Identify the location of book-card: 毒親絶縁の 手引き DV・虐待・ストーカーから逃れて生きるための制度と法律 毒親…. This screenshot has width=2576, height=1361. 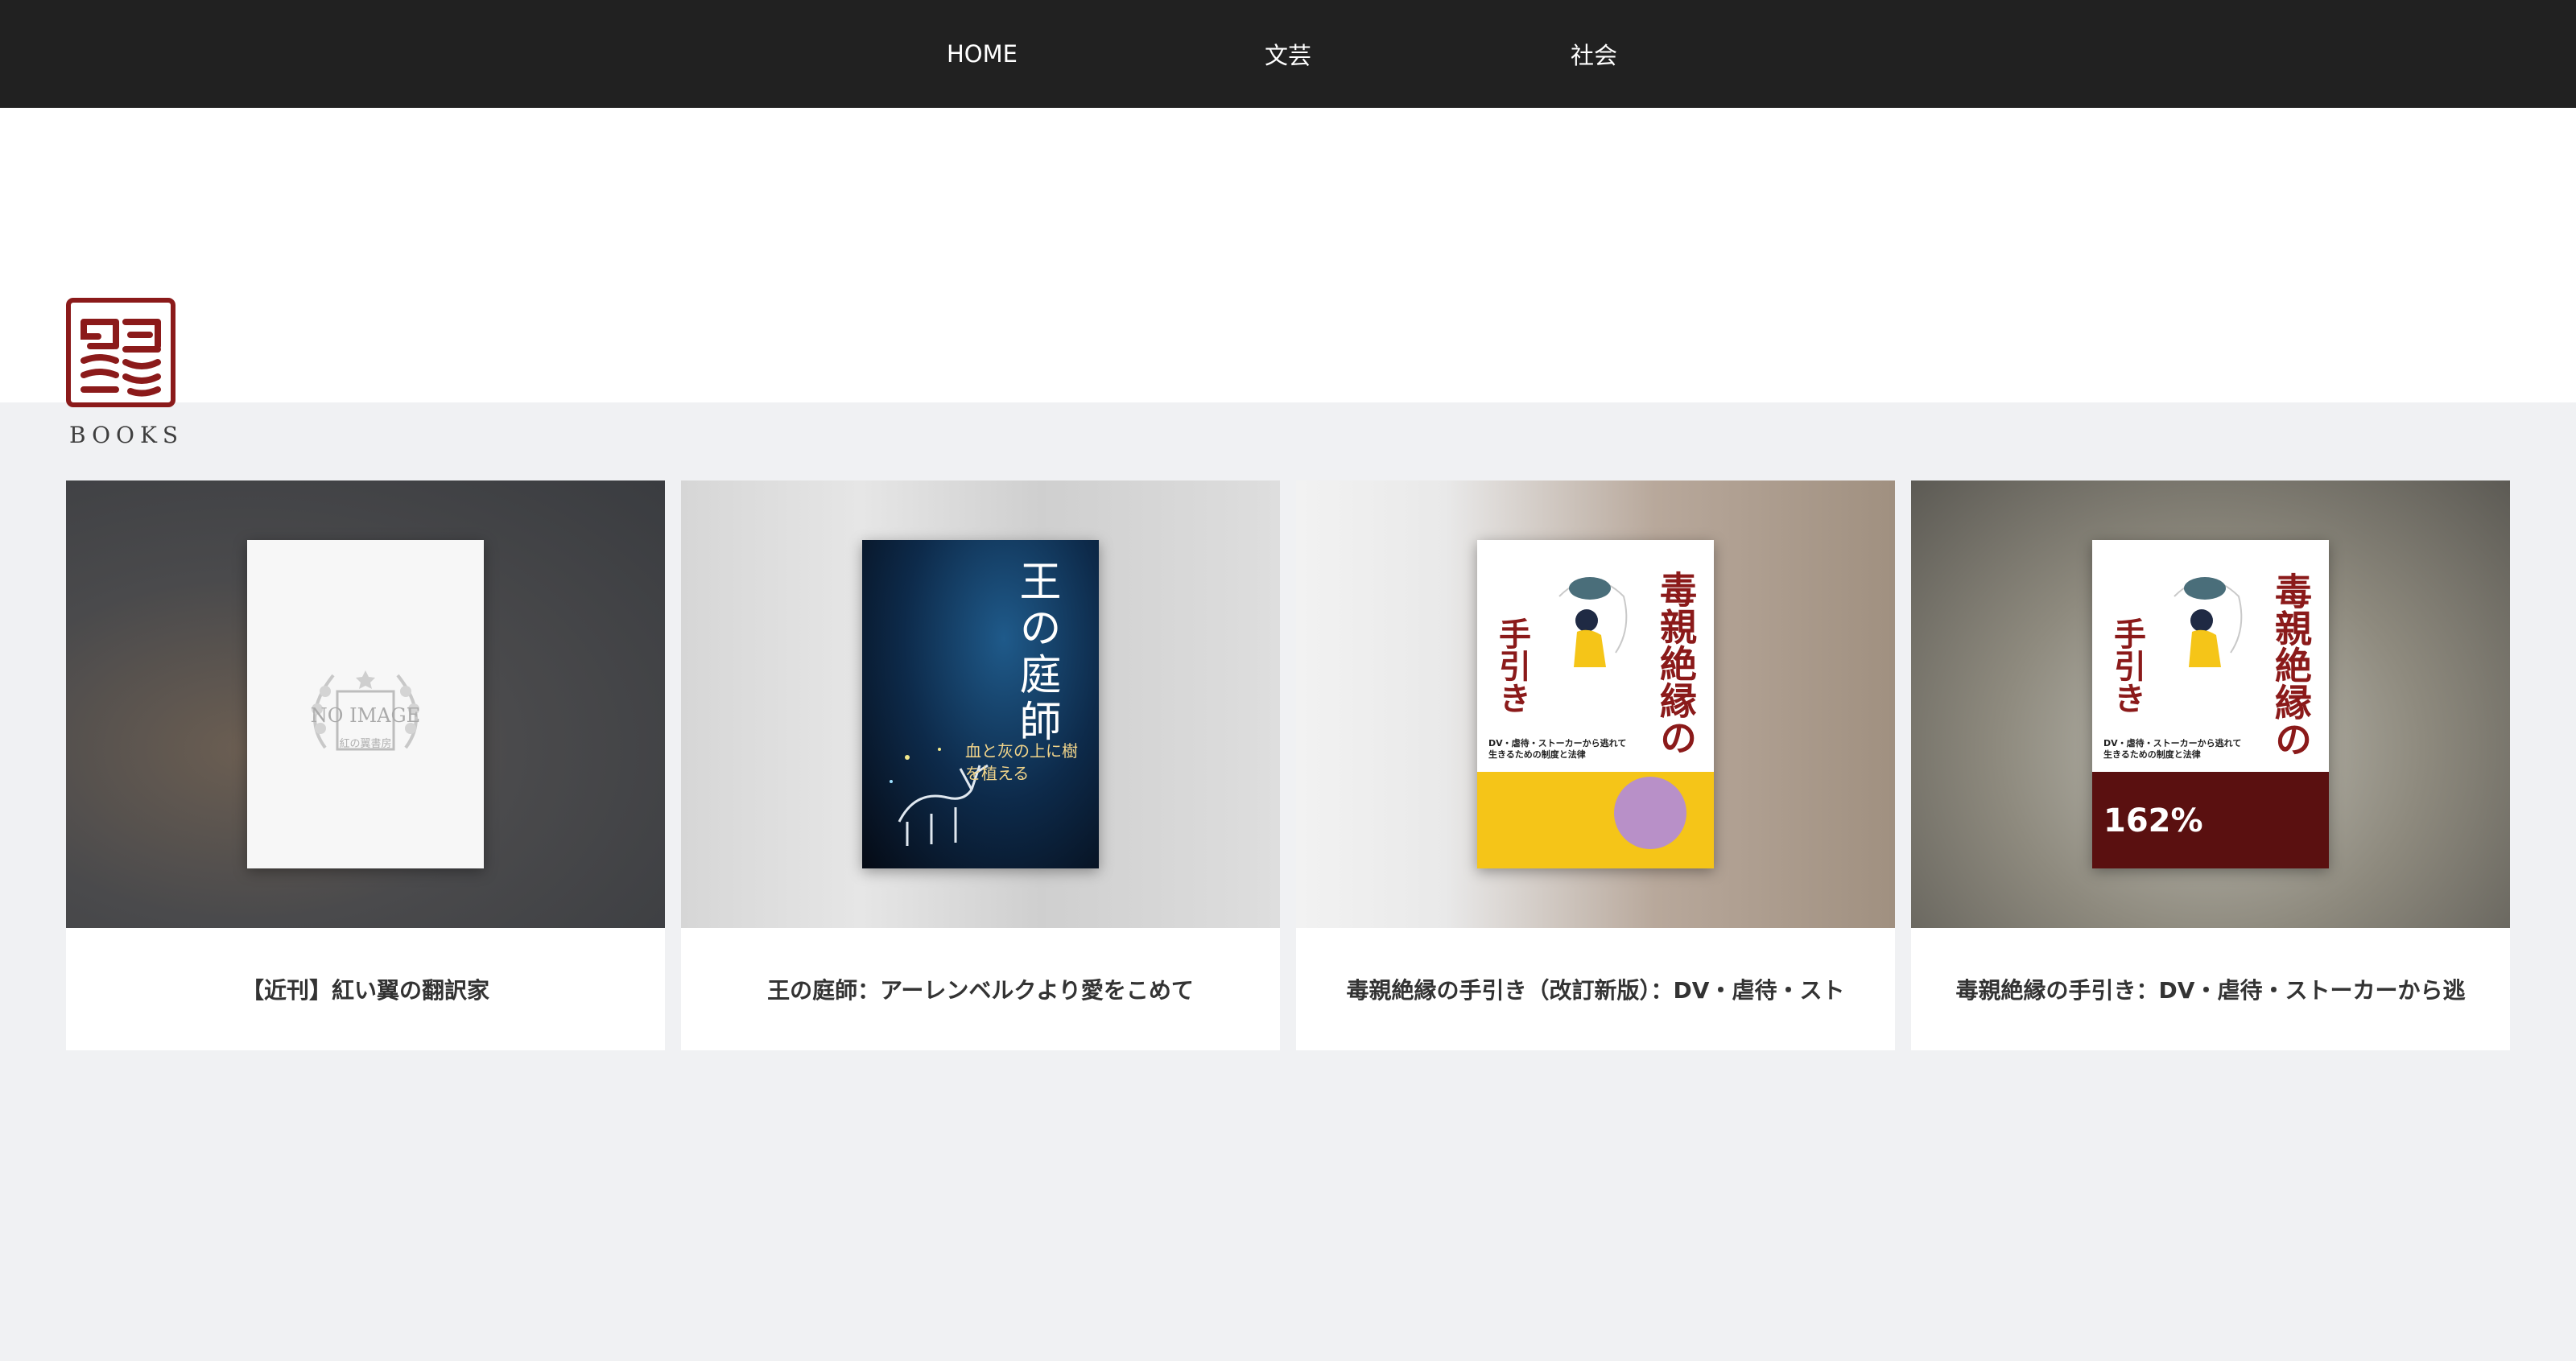
(1595, 765).